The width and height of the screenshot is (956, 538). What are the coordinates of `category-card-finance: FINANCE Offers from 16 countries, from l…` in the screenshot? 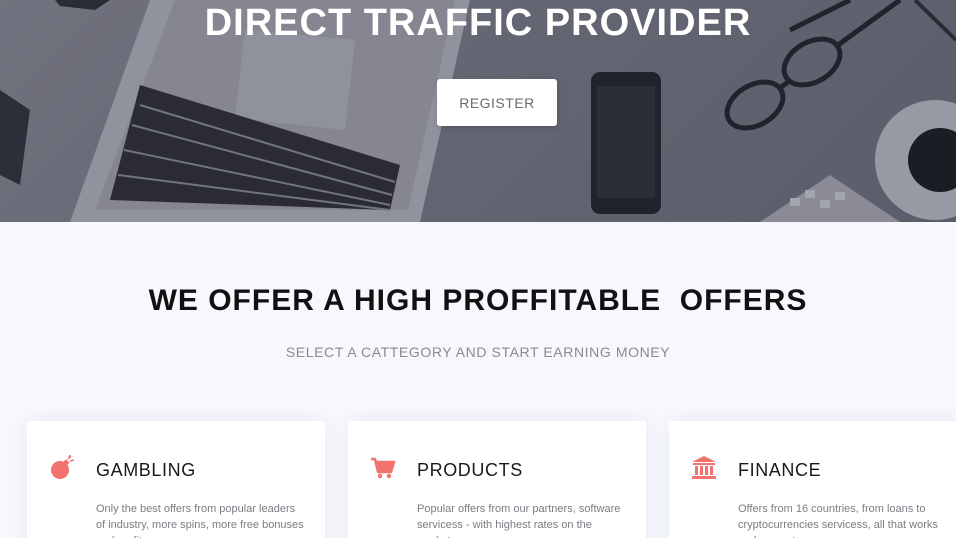 It's located at (812, 479).